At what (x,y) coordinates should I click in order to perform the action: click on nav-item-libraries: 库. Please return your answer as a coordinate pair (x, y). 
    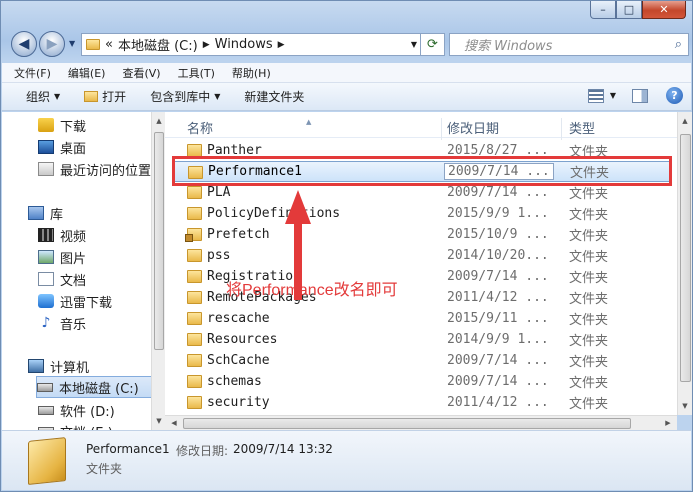
    Looking at the image, I should click on (45, 213).